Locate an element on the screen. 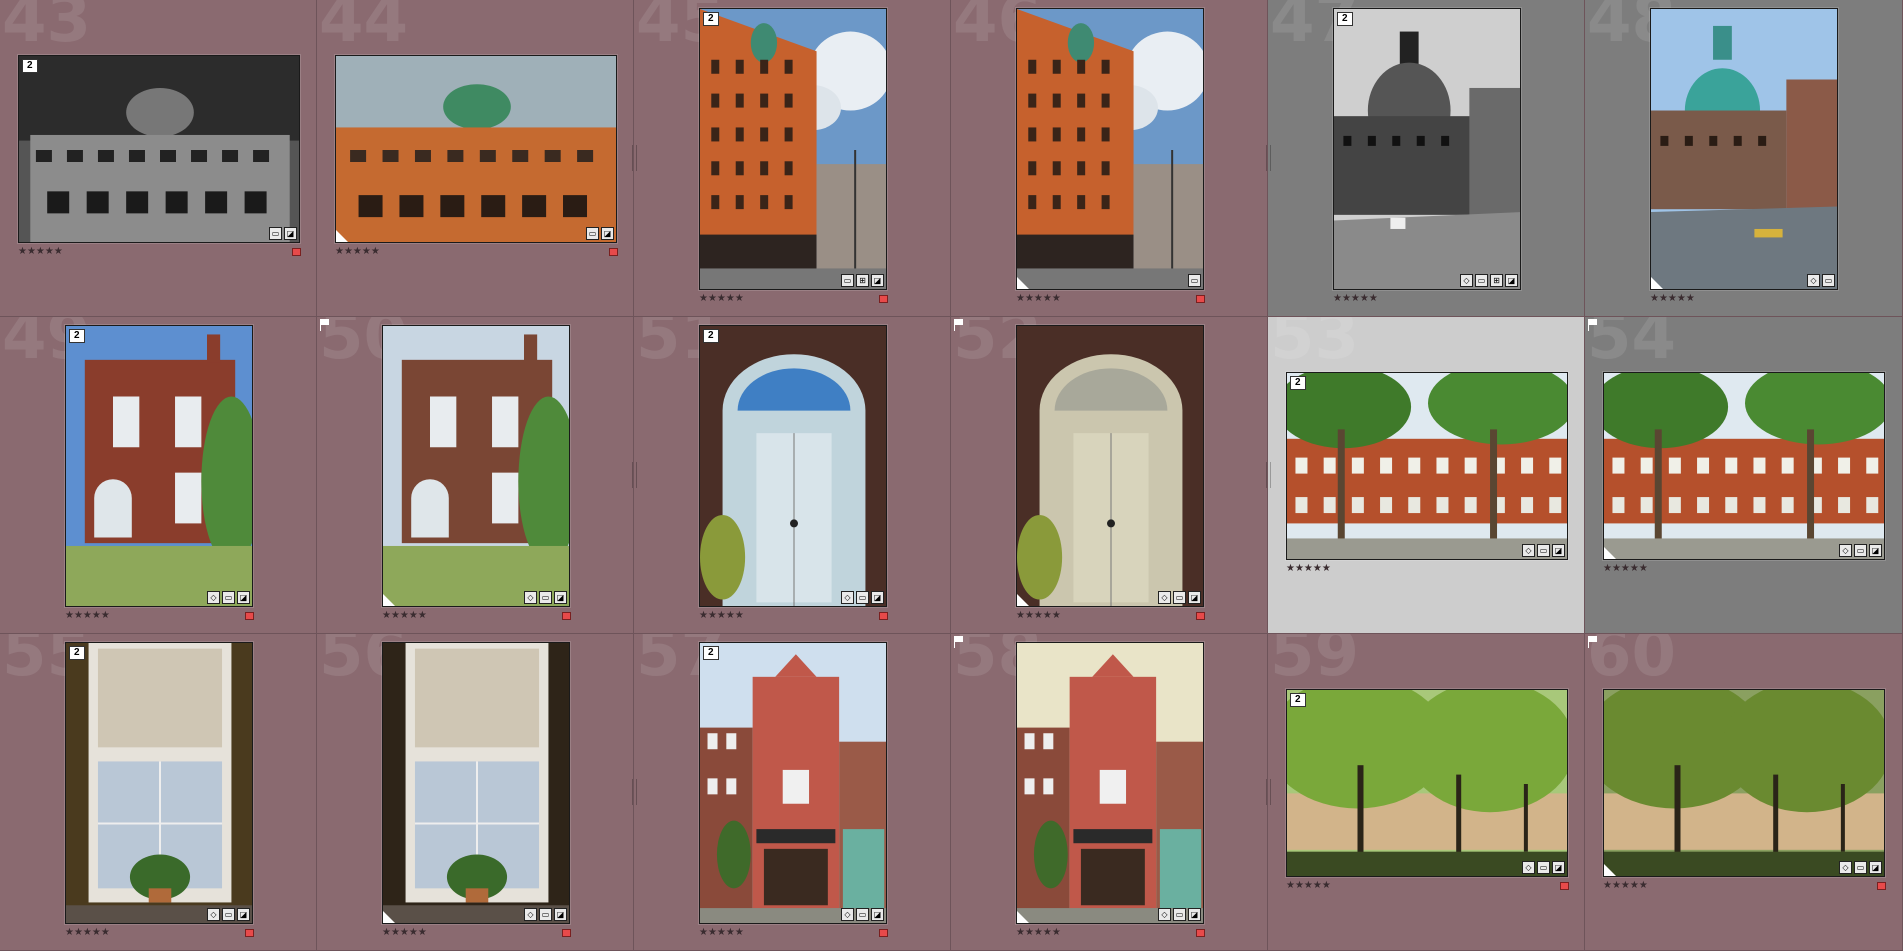  grid-cell: 51 2 ◇ ▭ ◪ ★★★★★ is located at coordinates (792, 475).